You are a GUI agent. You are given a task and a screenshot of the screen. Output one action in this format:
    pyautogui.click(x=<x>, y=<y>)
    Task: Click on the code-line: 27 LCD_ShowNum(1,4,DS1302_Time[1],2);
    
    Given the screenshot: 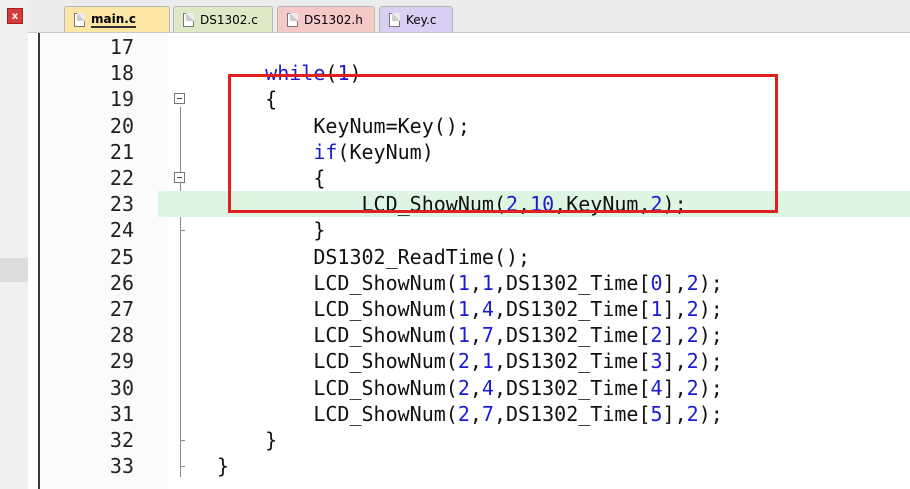 What is the action you would take?
    pyautogui.click(x=469, y=309)
    